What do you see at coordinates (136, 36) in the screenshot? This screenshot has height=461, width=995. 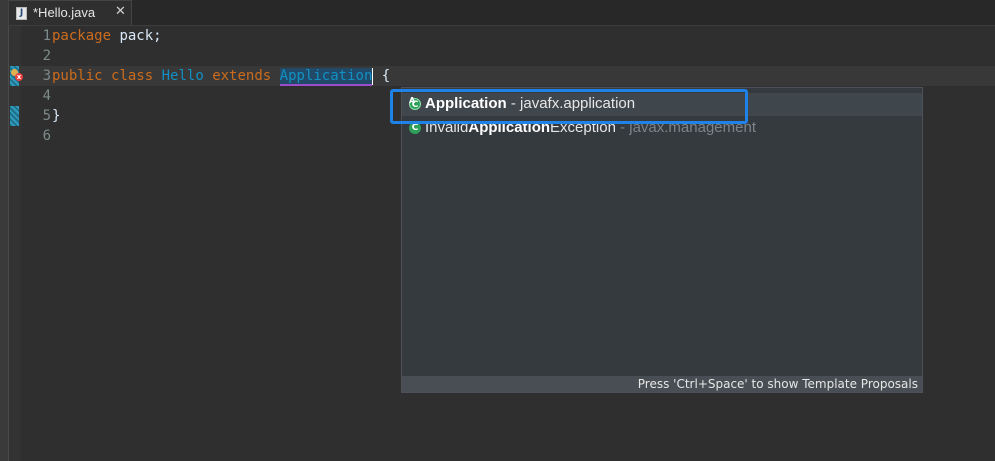 I see `code-text: pack;` at bounding box center [136, 36].